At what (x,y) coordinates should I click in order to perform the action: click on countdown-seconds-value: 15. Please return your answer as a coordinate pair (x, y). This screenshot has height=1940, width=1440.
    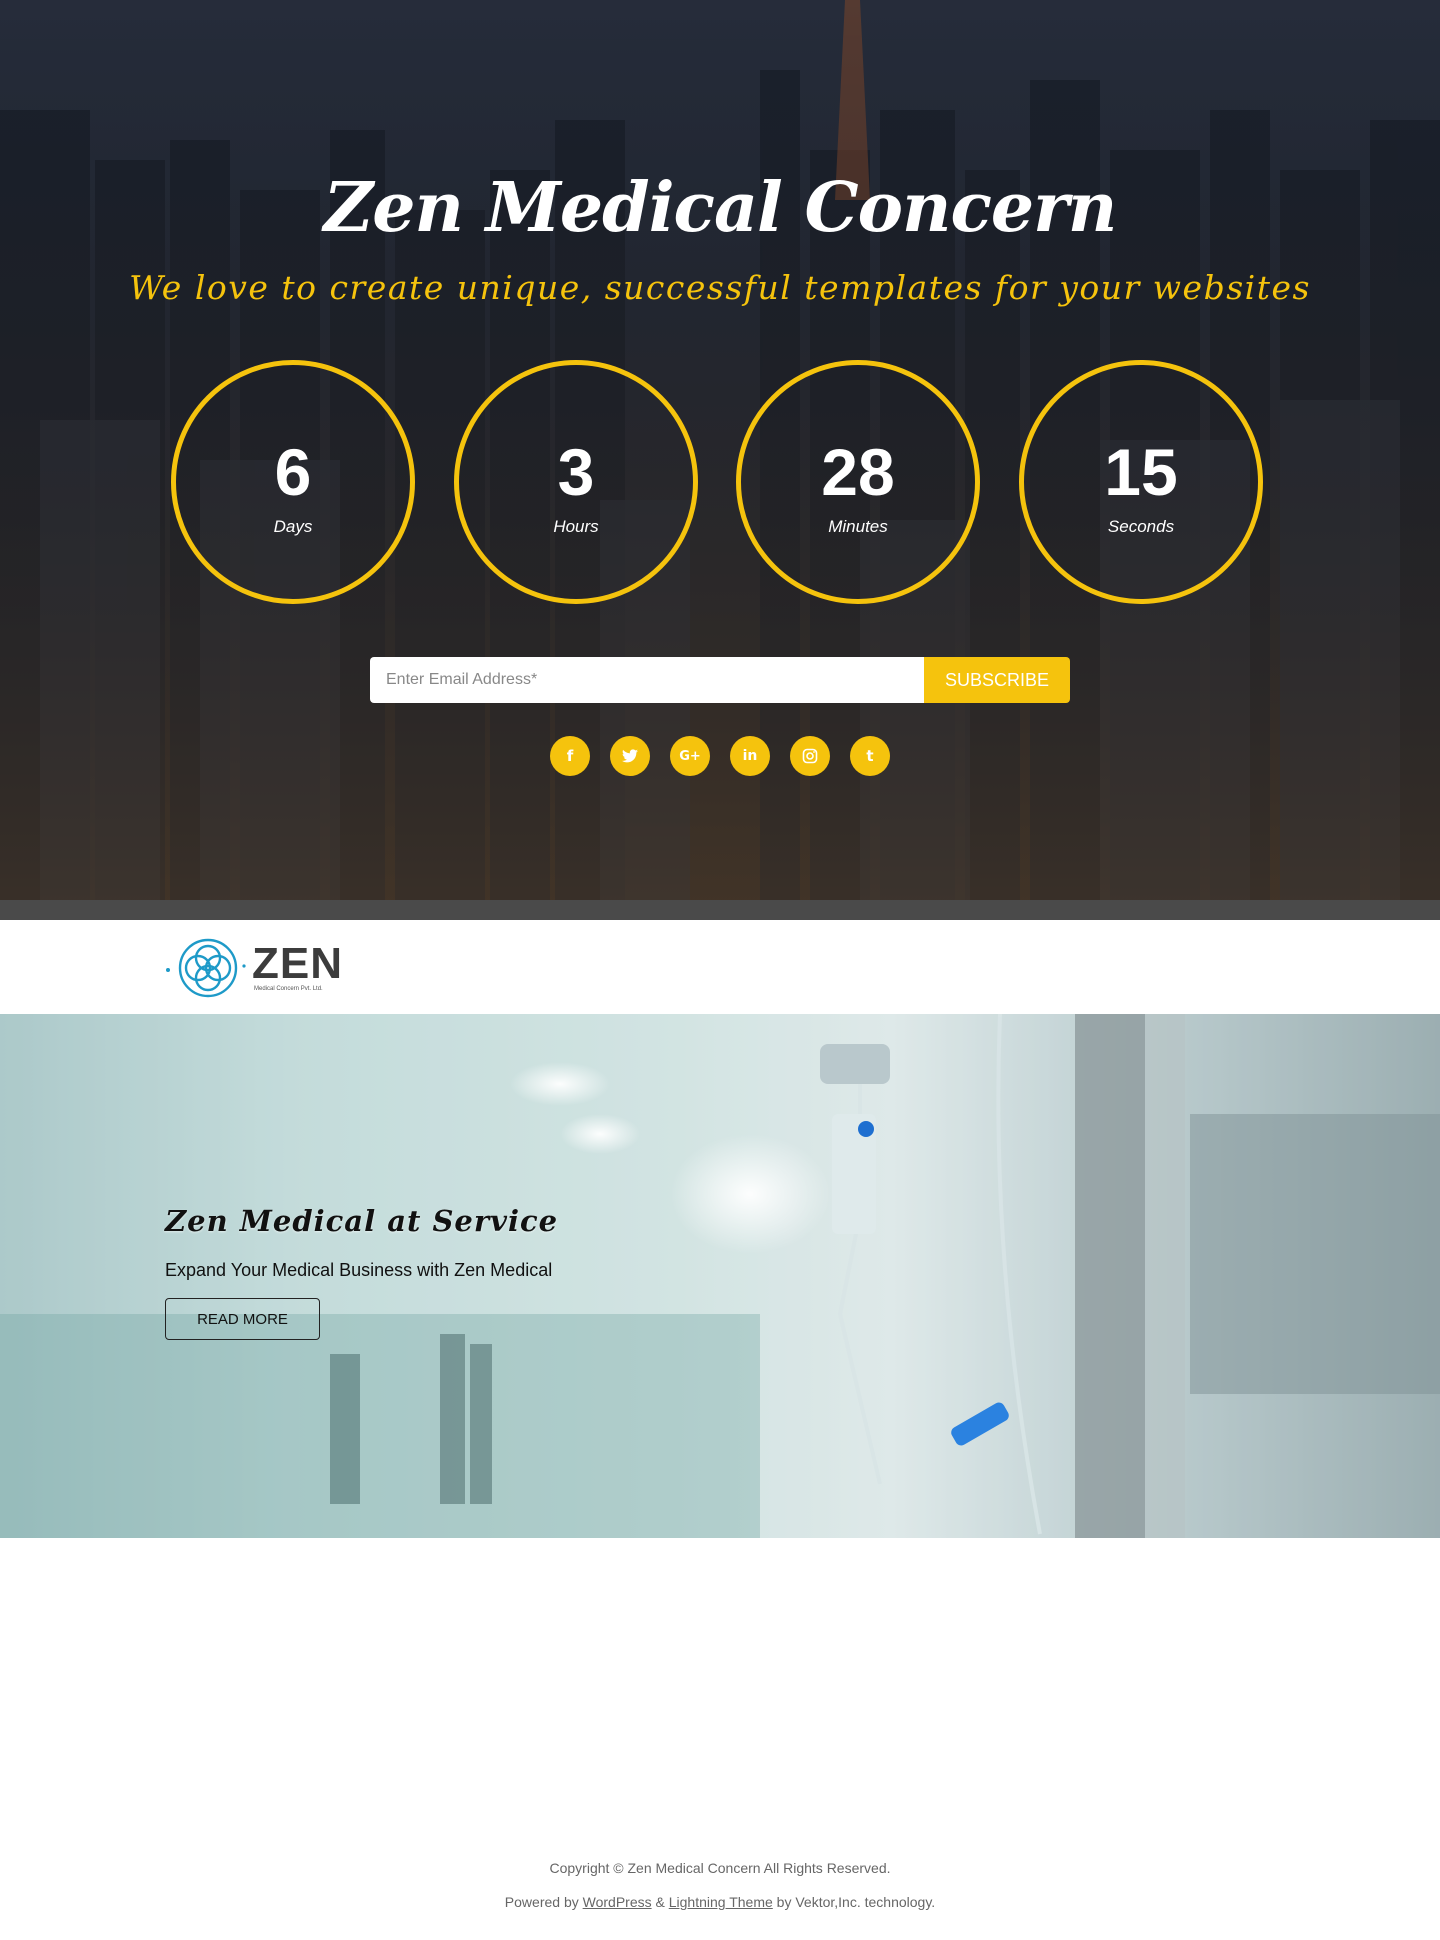
    Looking at the image, I should click on (1141, 472).